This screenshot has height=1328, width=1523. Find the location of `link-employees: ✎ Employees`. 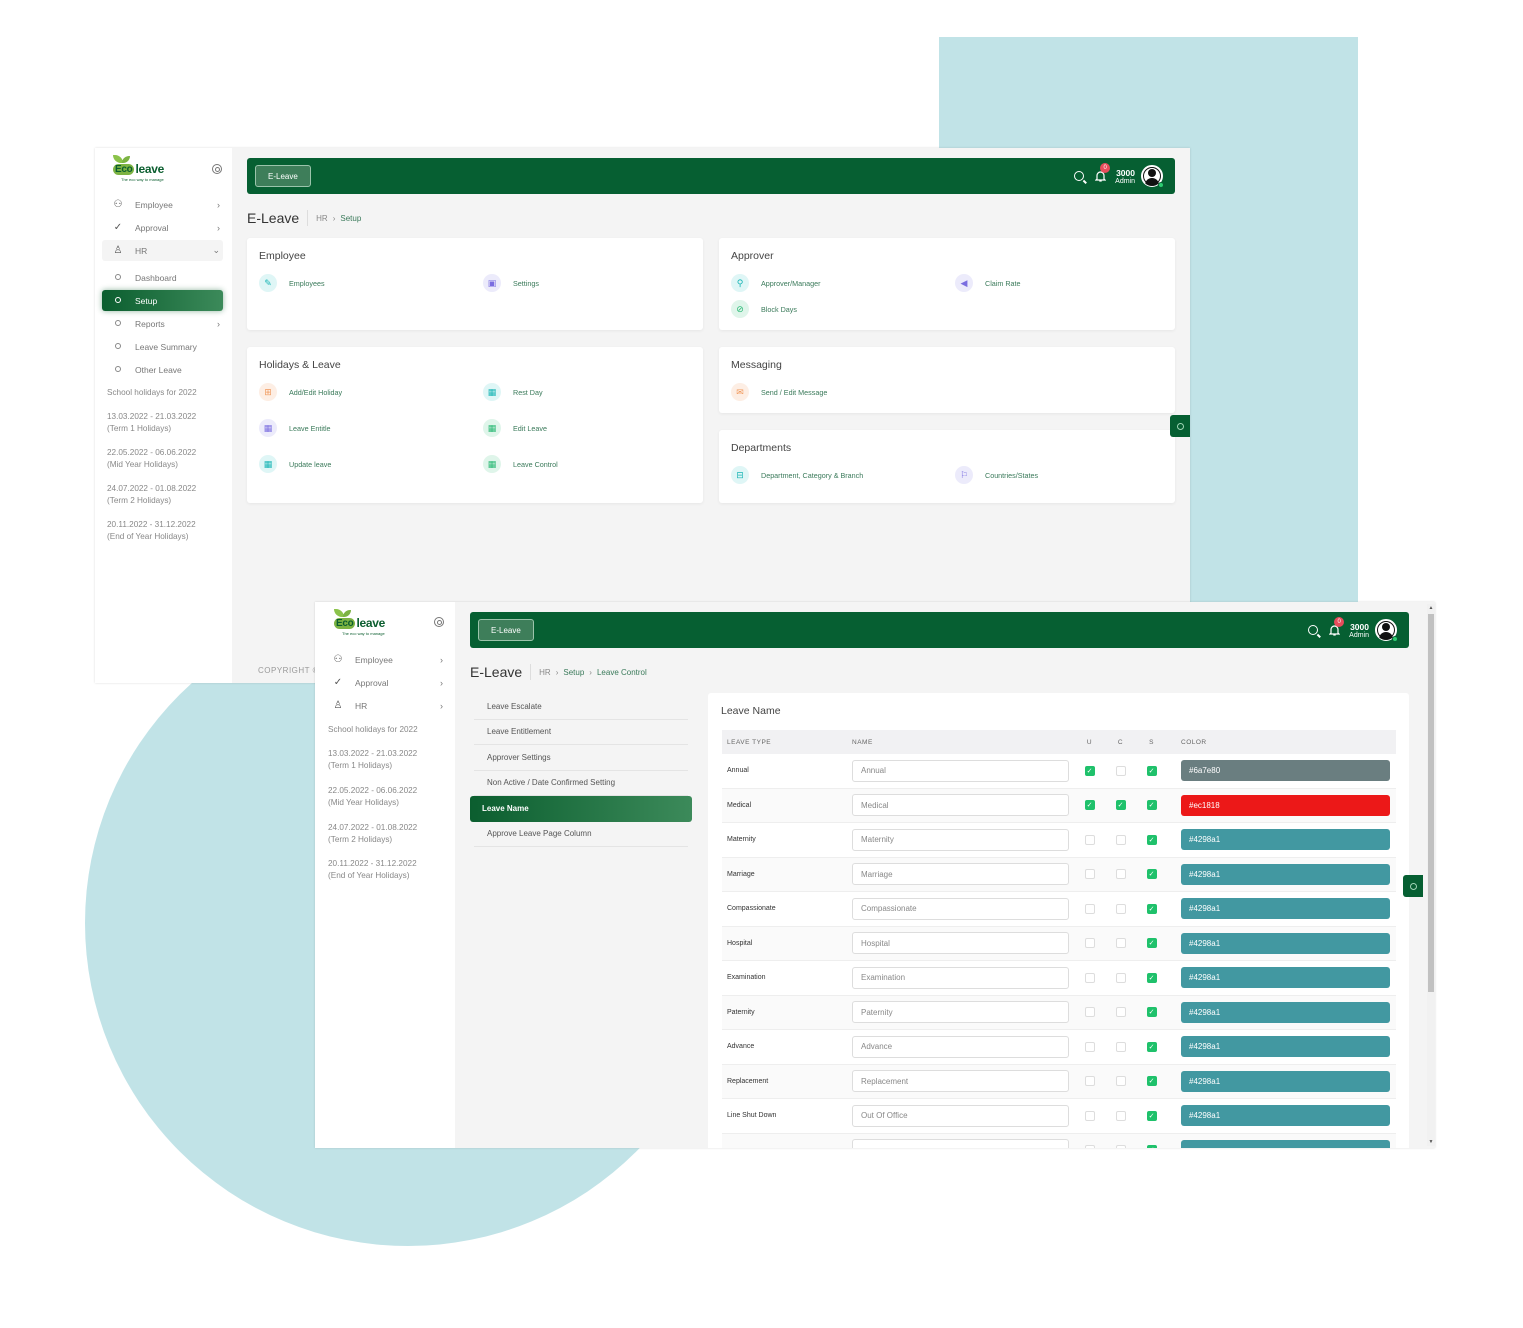

link-employees: ✎ Employees is located at coordinates (292, 283).